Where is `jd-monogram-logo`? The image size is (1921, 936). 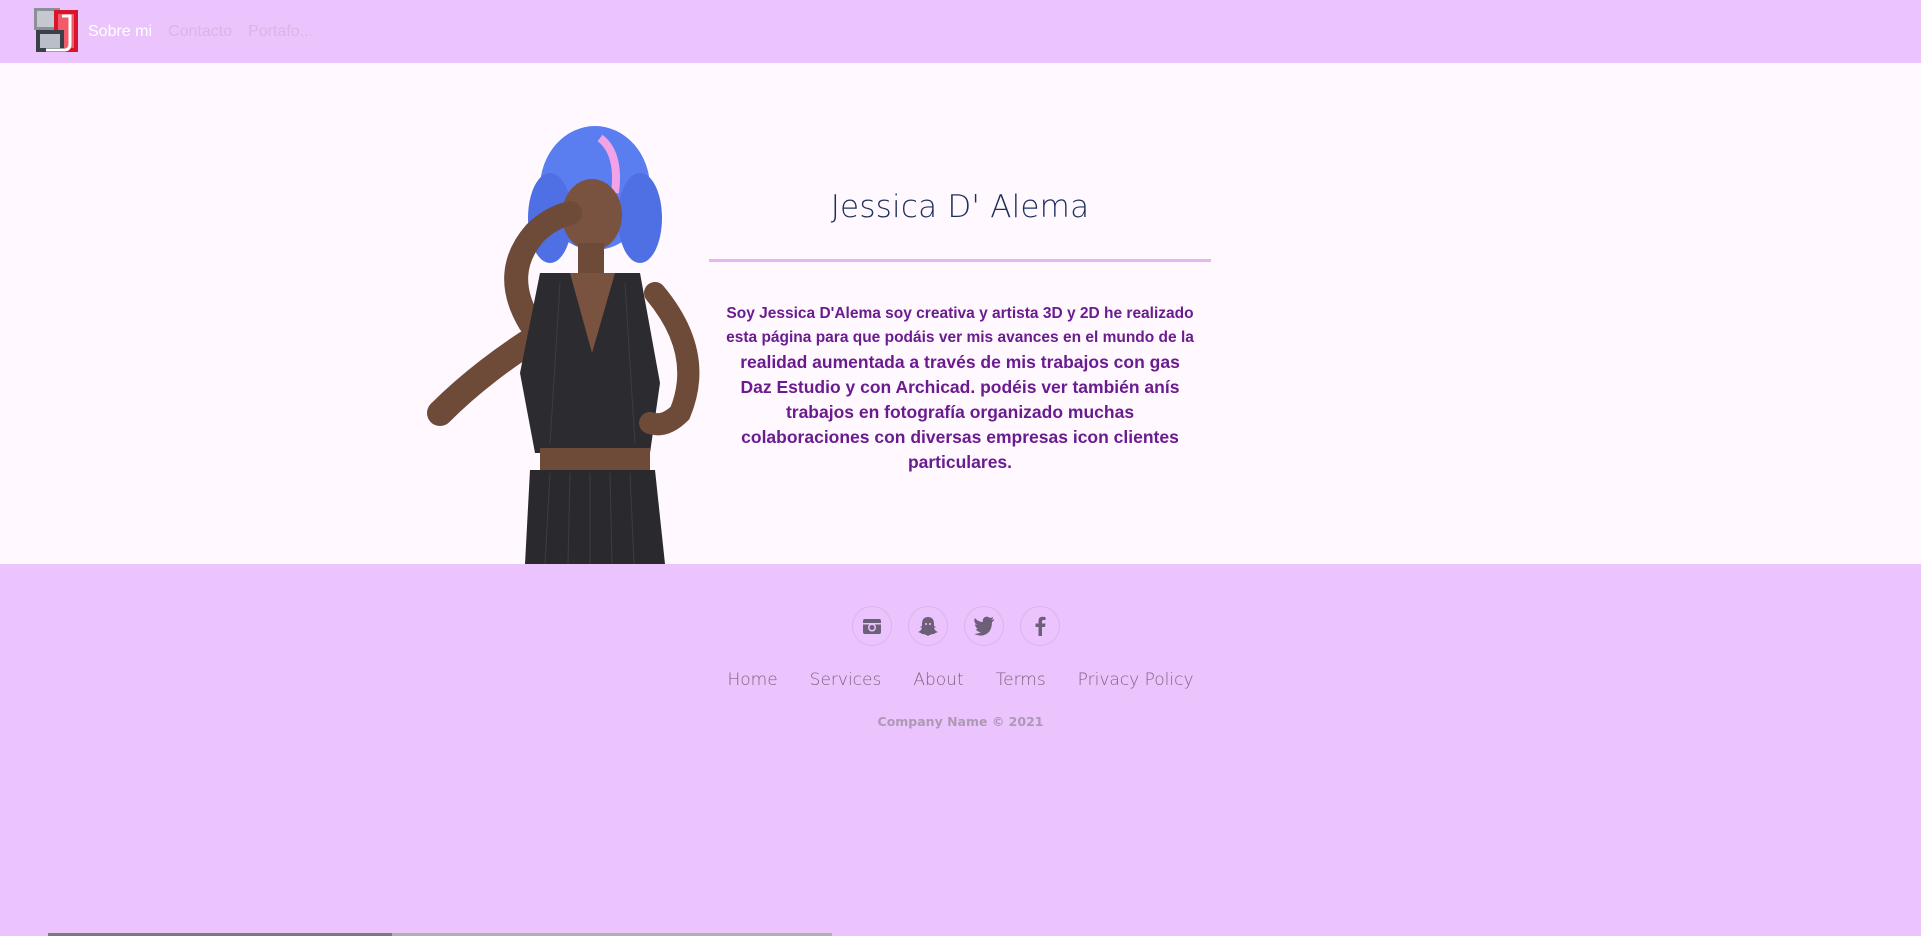 jd-monogram-logo is located at coordinates (56, 30).